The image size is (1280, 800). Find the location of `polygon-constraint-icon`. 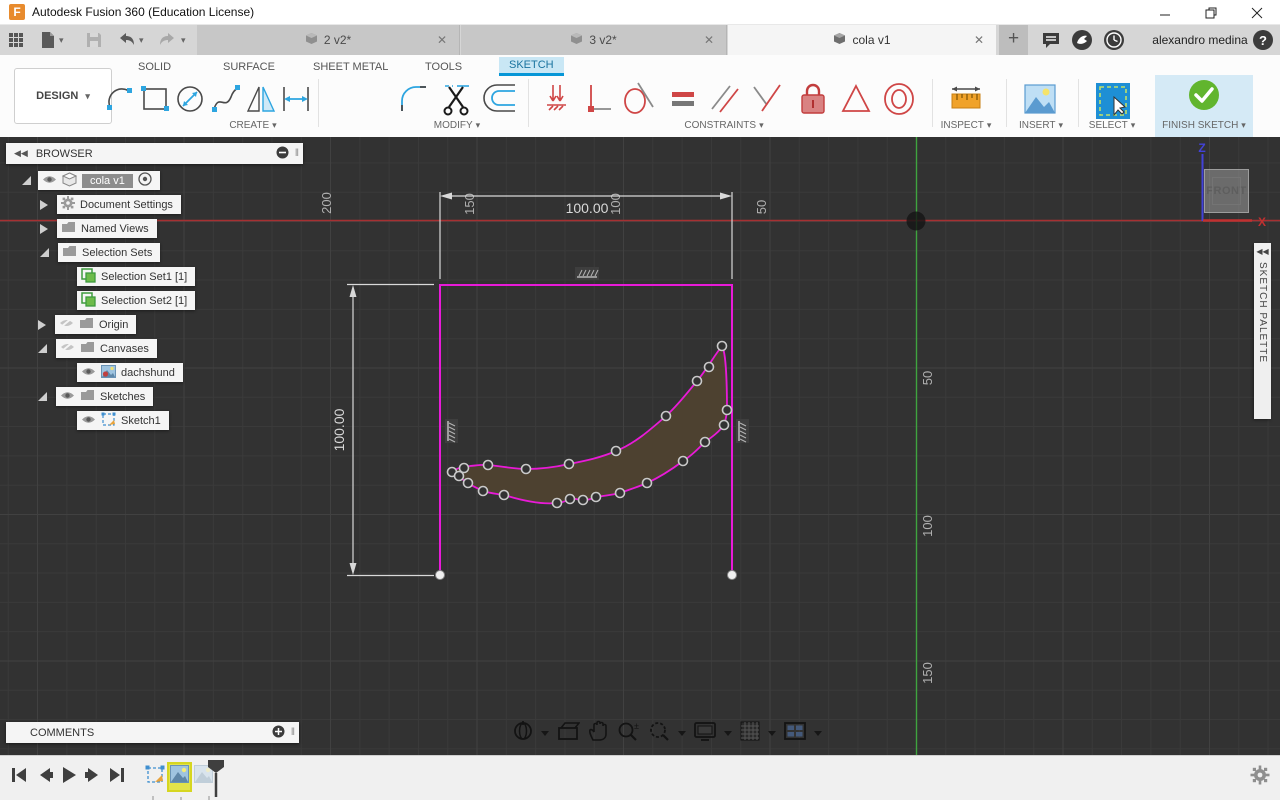

polygon-constraint-icon is located at coordinates (855, 99).